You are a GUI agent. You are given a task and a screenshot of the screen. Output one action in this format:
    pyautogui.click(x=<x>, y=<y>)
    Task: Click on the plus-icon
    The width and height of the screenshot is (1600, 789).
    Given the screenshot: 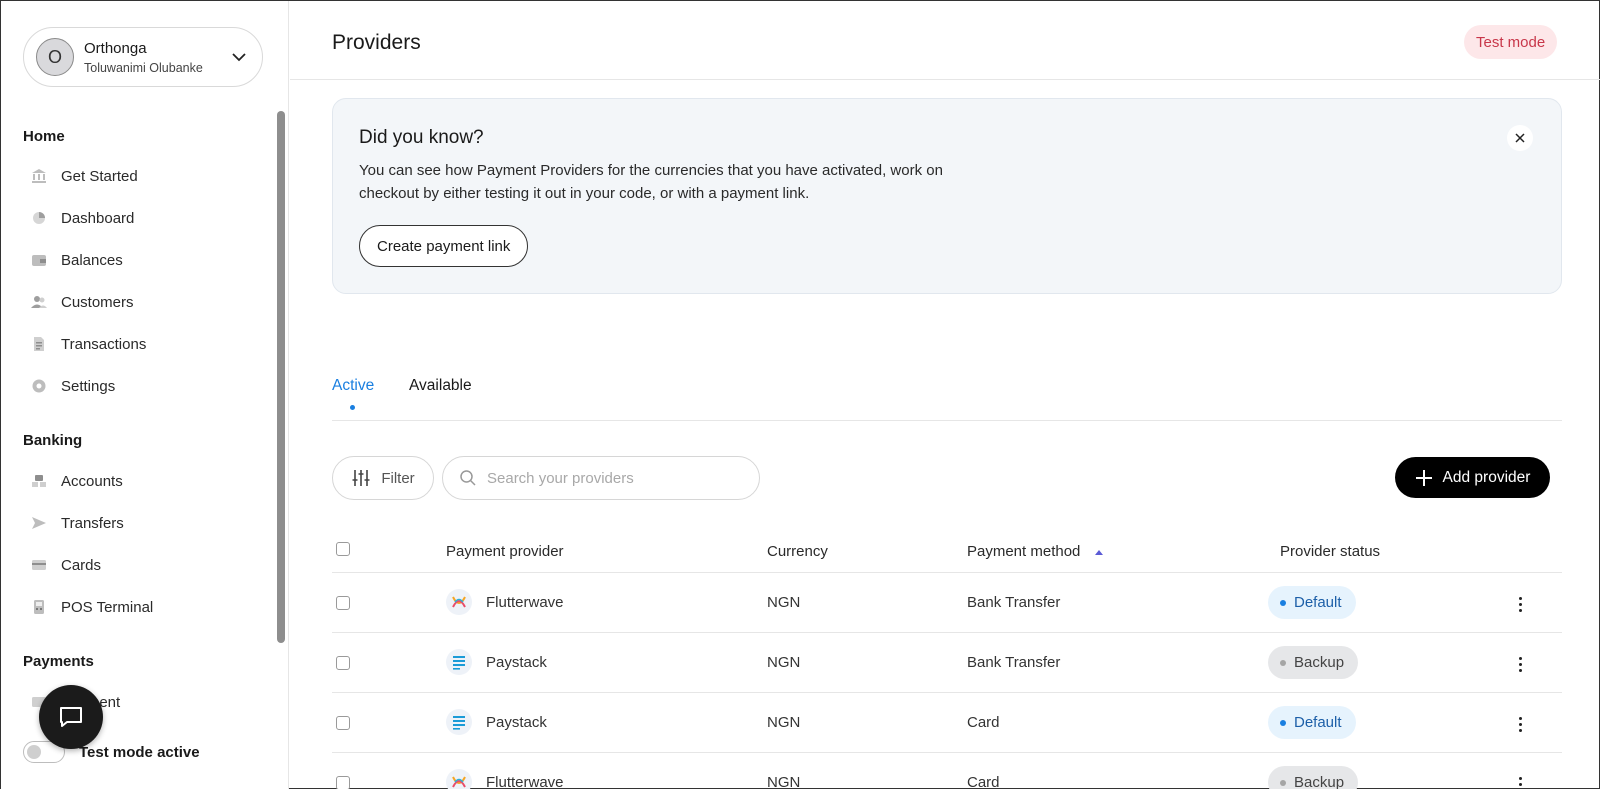 What is the action you would take?
    pyautogui.click(x=1423, y=477)
    